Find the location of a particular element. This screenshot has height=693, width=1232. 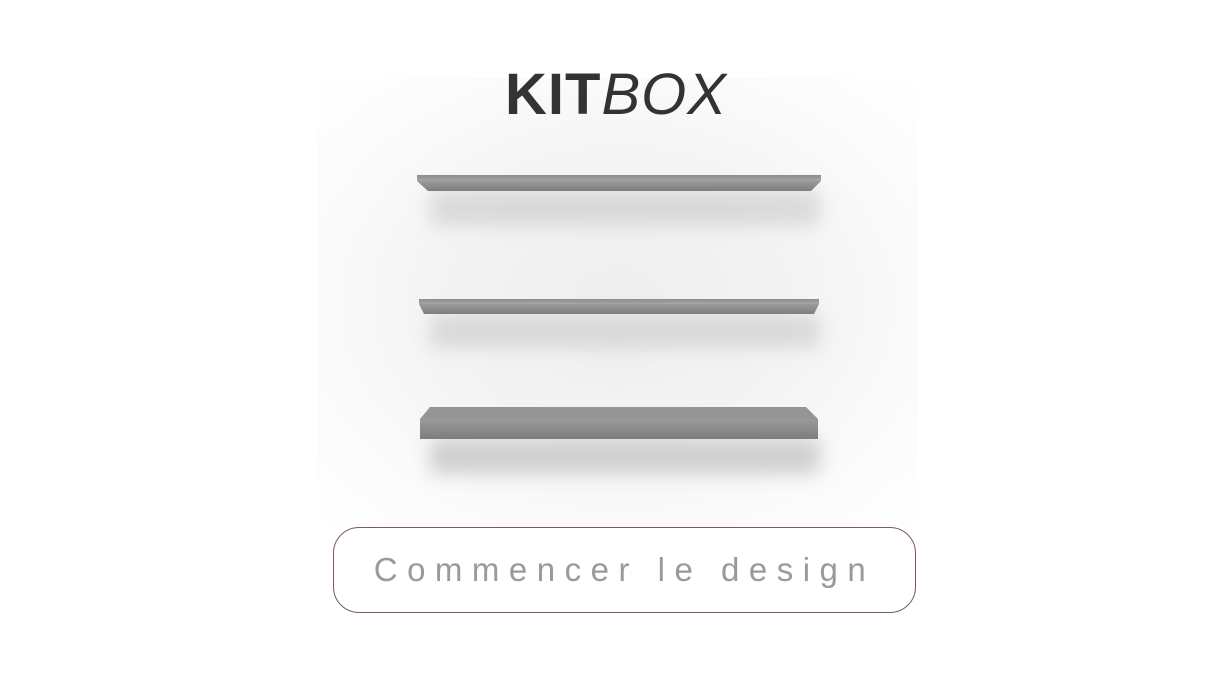

logo-box: BOX is located at coordinates (664, 94).